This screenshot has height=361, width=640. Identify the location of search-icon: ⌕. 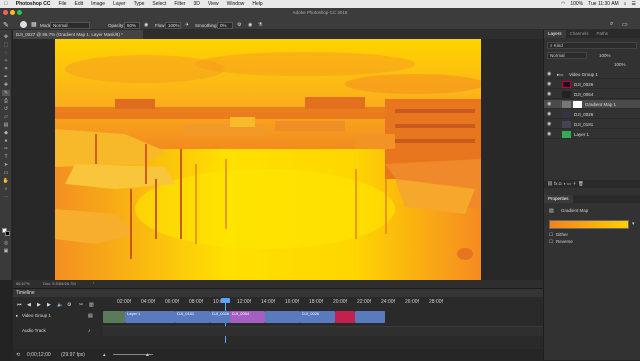
(625, 4).